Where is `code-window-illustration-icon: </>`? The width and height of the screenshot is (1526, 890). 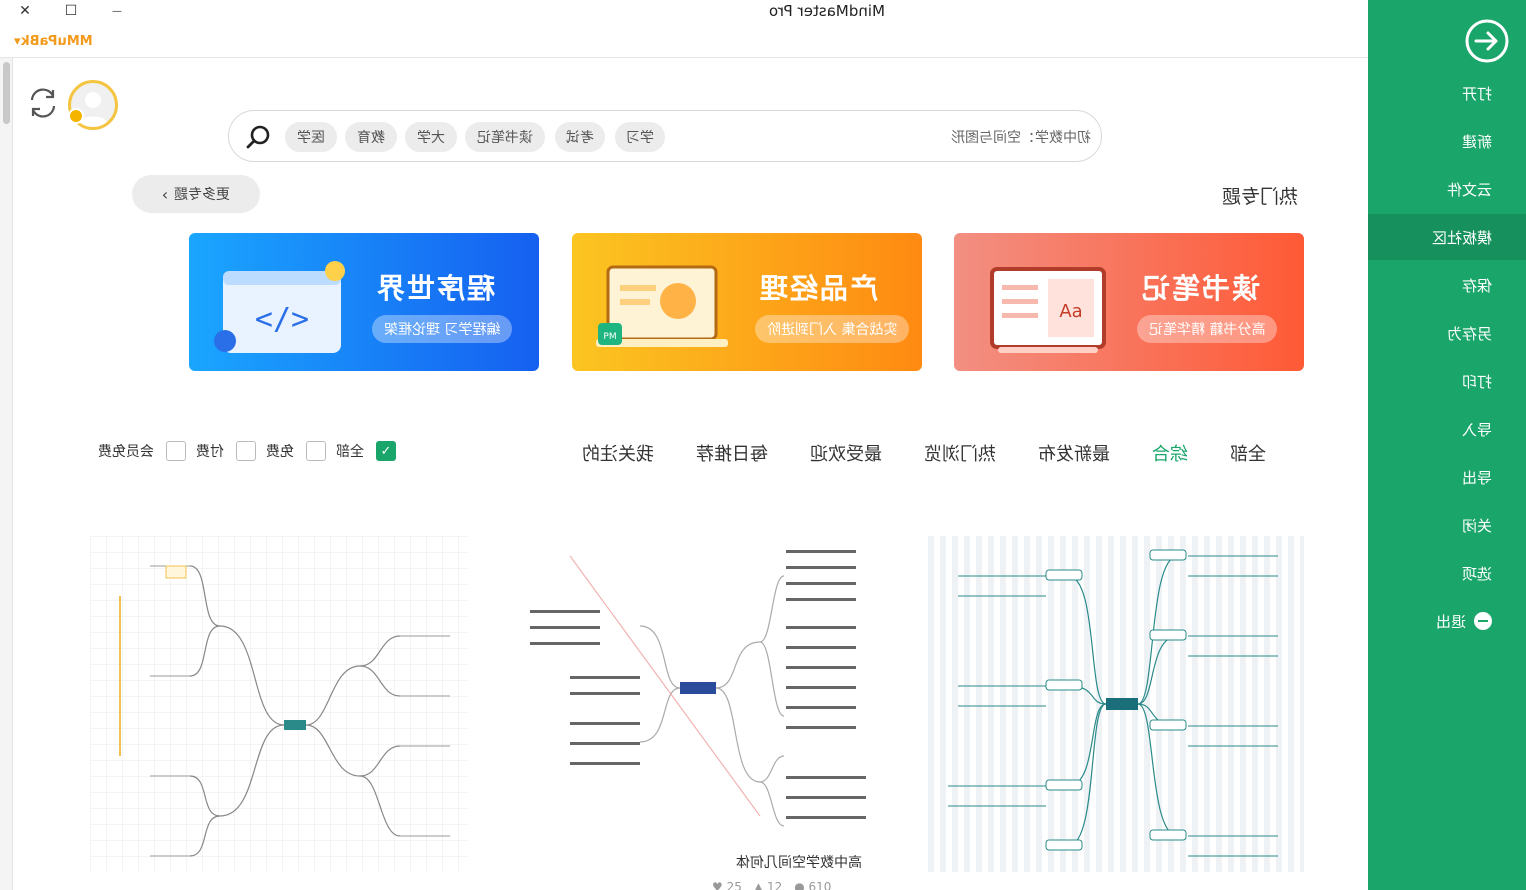 code-window-illustration-icon: </> is located at coordinates (279, 307).